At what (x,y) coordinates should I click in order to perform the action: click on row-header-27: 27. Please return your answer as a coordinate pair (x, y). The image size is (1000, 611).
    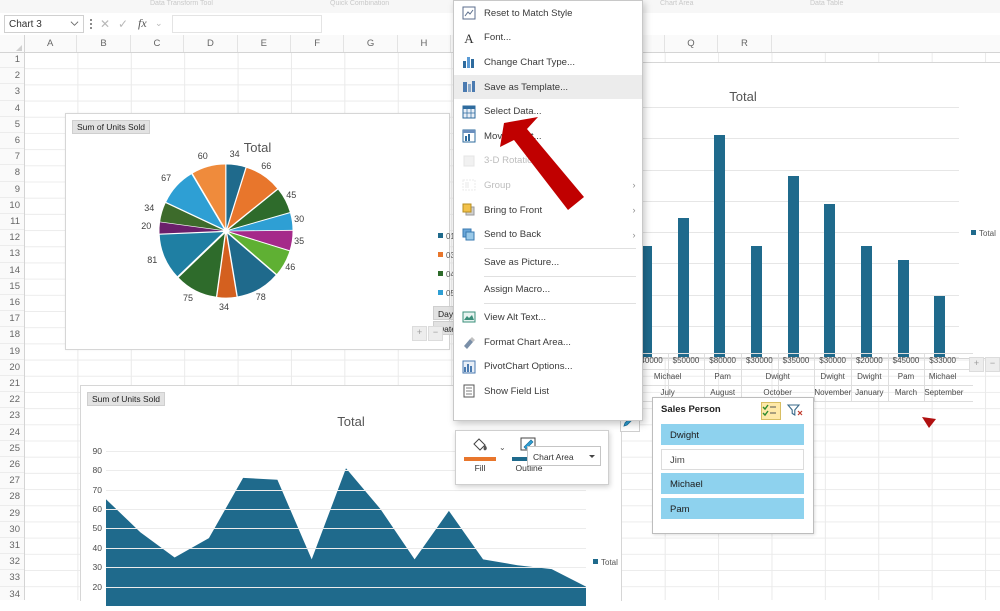
    Looking at the image, I should click on (12, 481).